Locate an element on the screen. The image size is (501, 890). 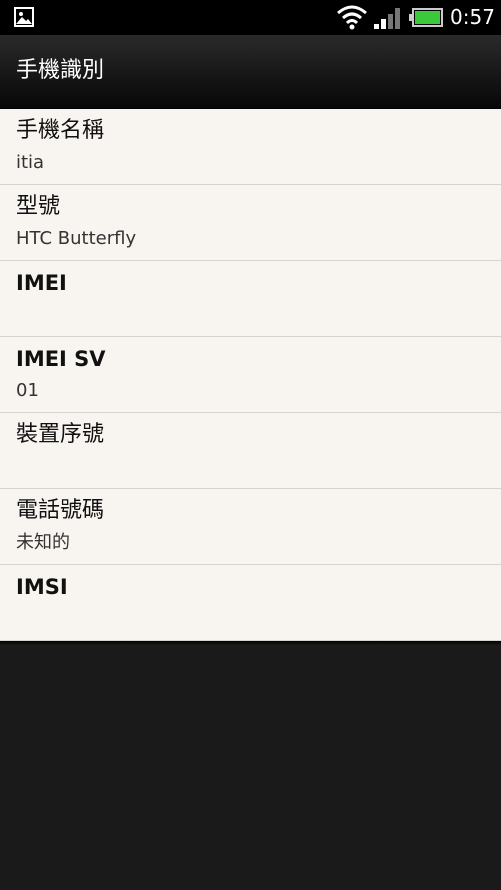
status-time: 0:57 is located at coordinates (472, 17).